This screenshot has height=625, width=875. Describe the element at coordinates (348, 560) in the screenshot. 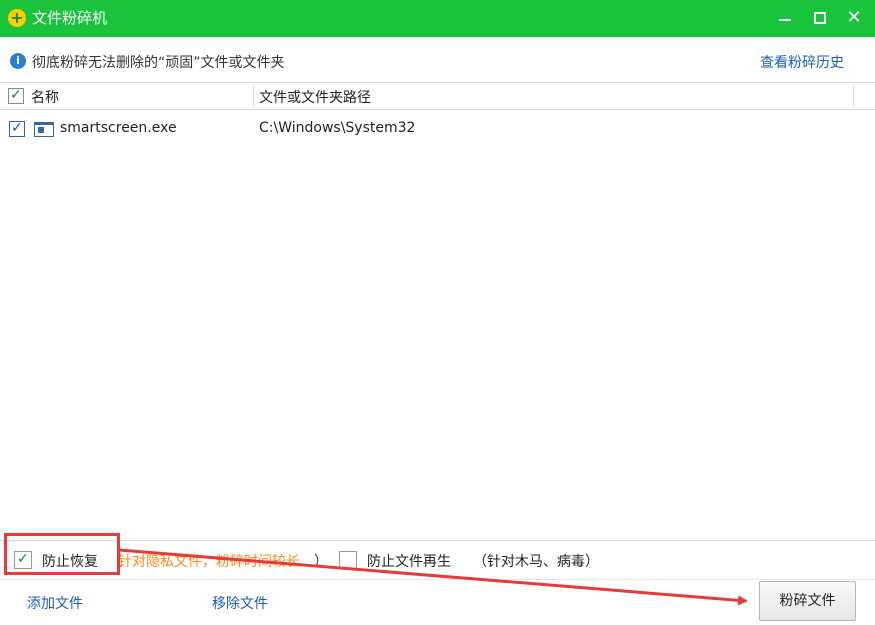

I see `prevent-regeneration-checkbox` at that location.